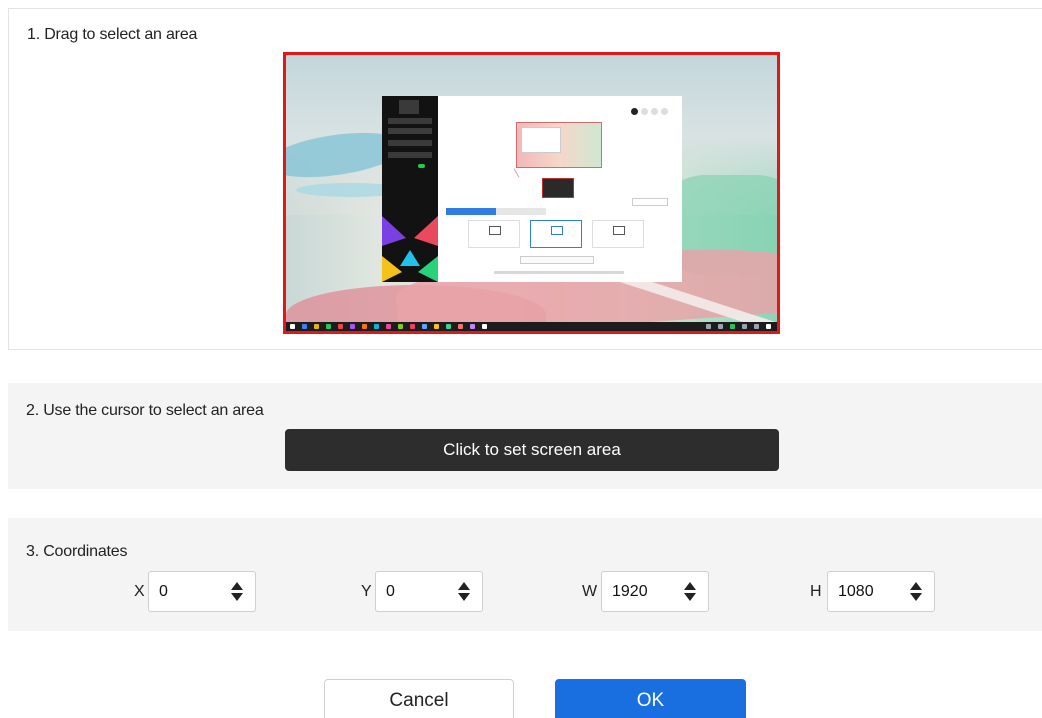  I want to click on preview-app-window, so click(560, 189).